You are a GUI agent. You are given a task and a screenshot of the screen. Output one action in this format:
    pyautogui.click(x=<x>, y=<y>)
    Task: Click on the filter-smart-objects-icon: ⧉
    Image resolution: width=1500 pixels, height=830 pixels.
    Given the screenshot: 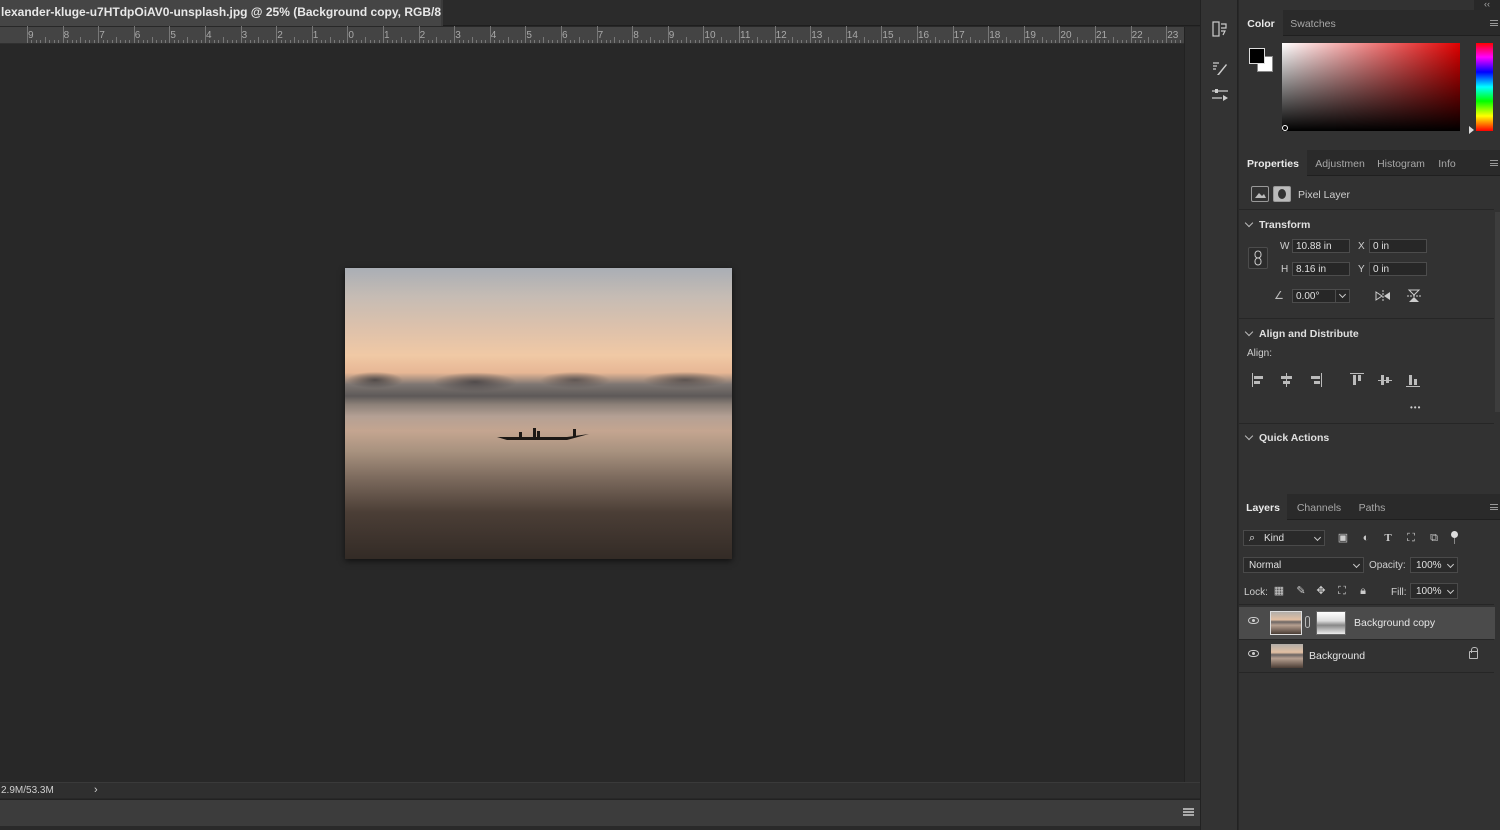 What is the action you would take?
    pyautogui.click(x=1434, y=538)
    